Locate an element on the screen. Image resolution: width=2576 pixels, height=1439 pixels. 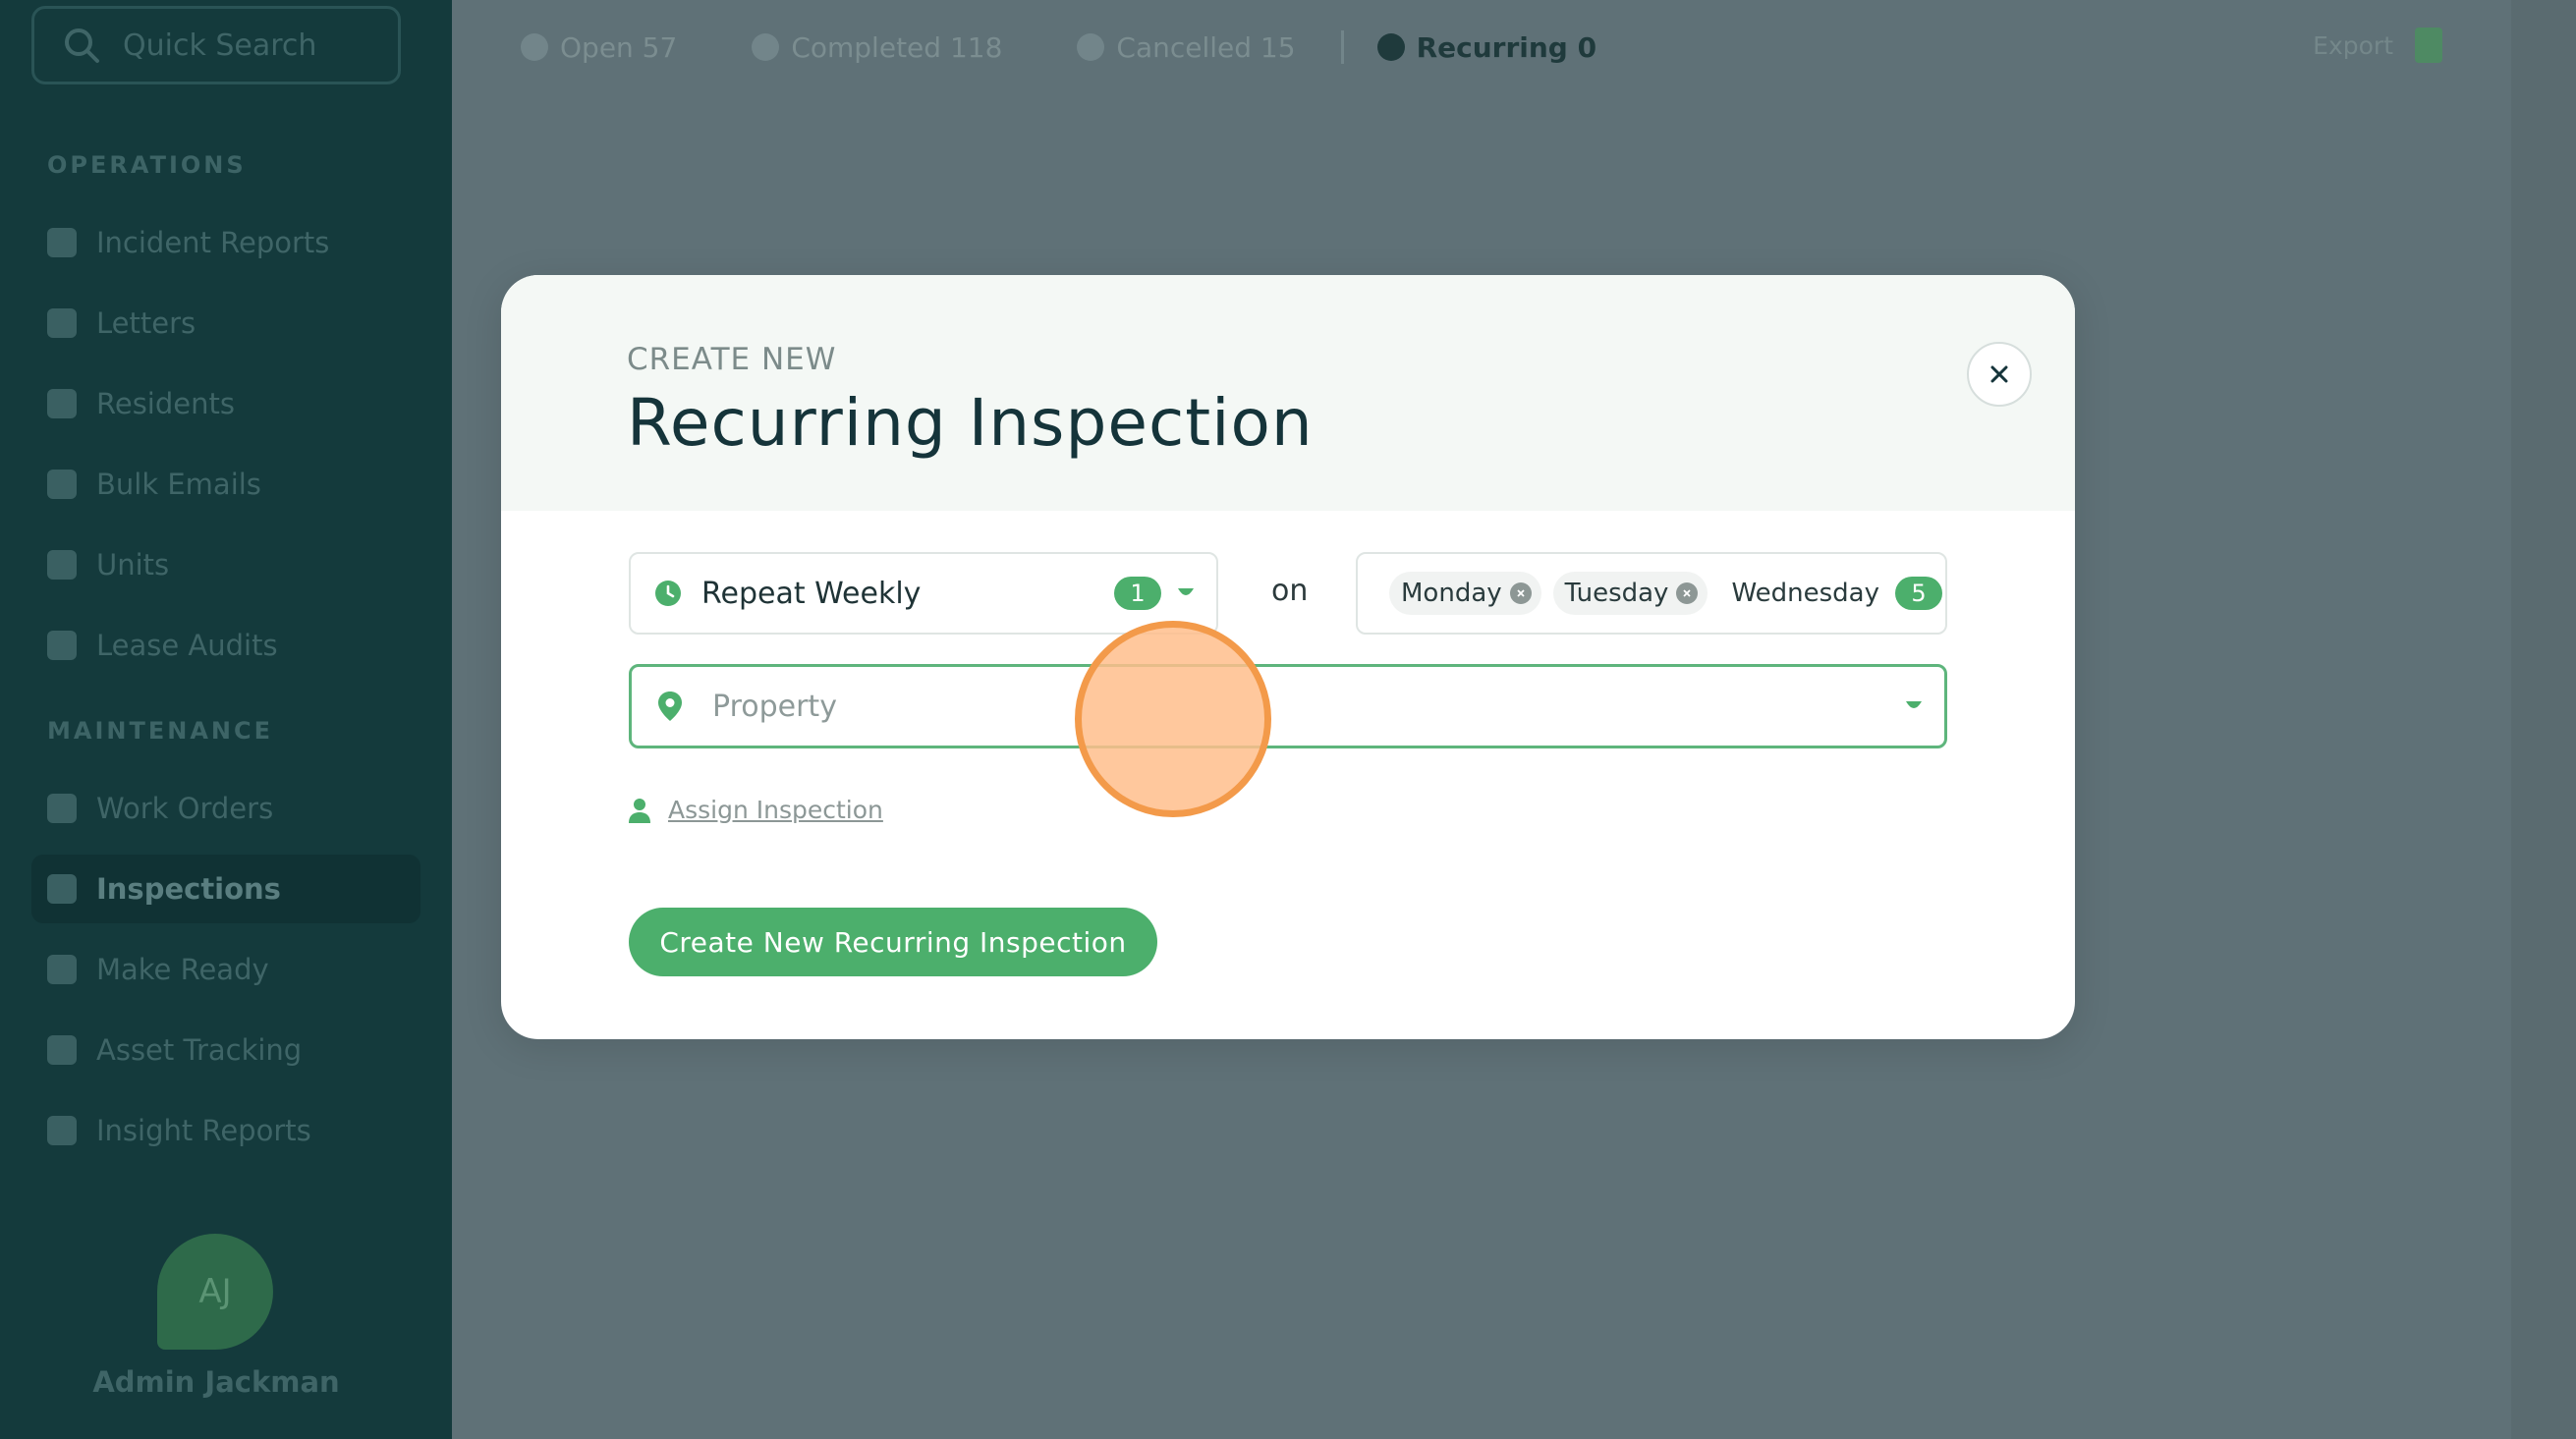
sidebar-item-asset-tracking: Asset Tracking is located at coordinates (225, 1050).